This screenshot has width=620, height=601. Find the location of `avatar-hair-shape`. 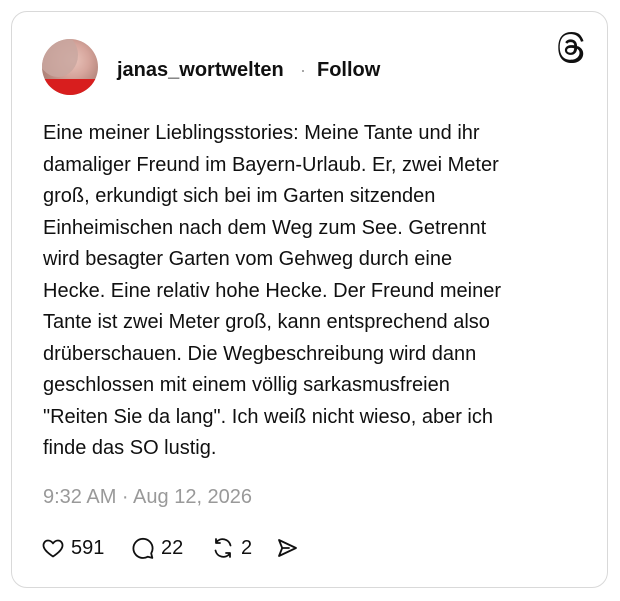

avatar-hair-shape is located at coordinates (60, 58).